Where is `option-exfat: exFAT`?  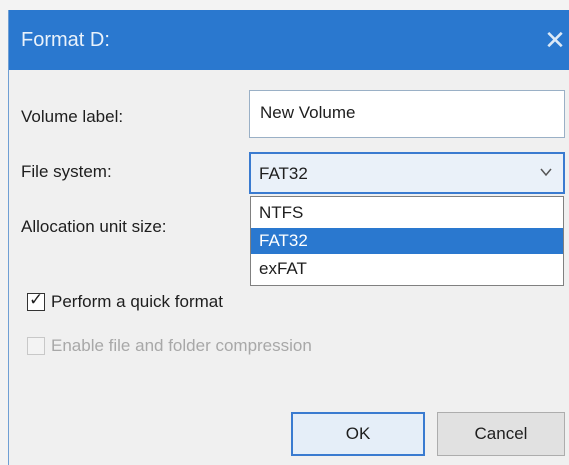
option-exfat: exFAT is located at coordinates (407, 269).